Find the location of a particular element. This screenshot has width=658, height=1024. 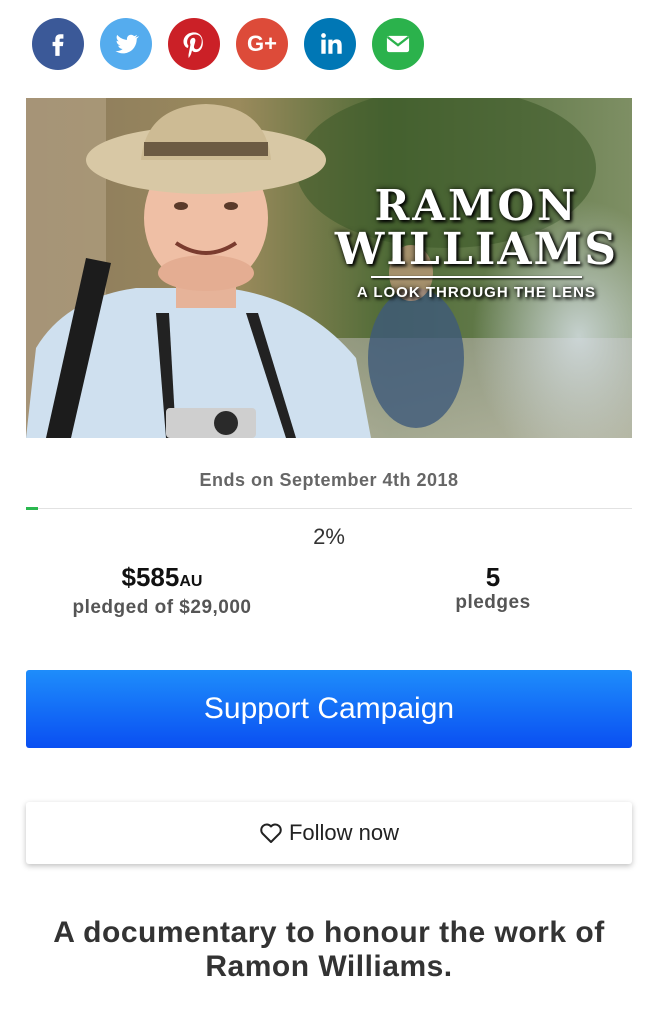

heart-icon is located at coordinates (271, 833).